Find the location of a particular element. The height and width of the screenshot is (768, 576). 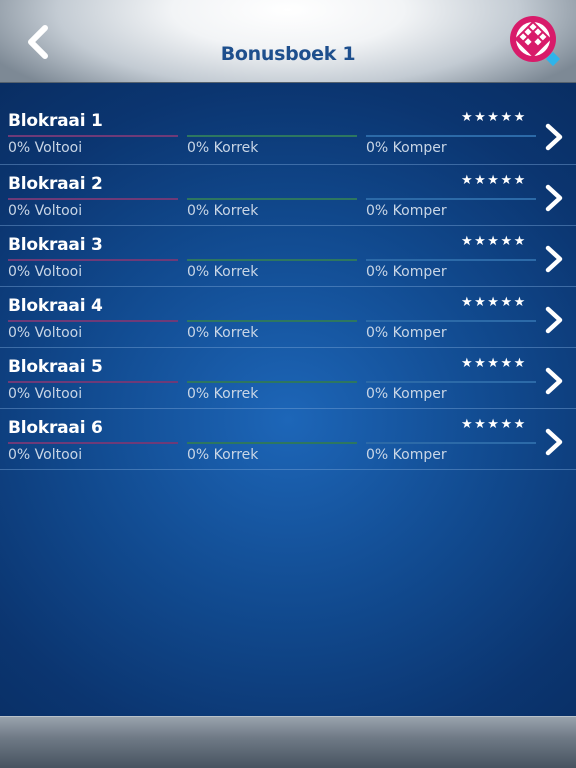

puzzle-logo-icon is located at coordinates (535, 41).